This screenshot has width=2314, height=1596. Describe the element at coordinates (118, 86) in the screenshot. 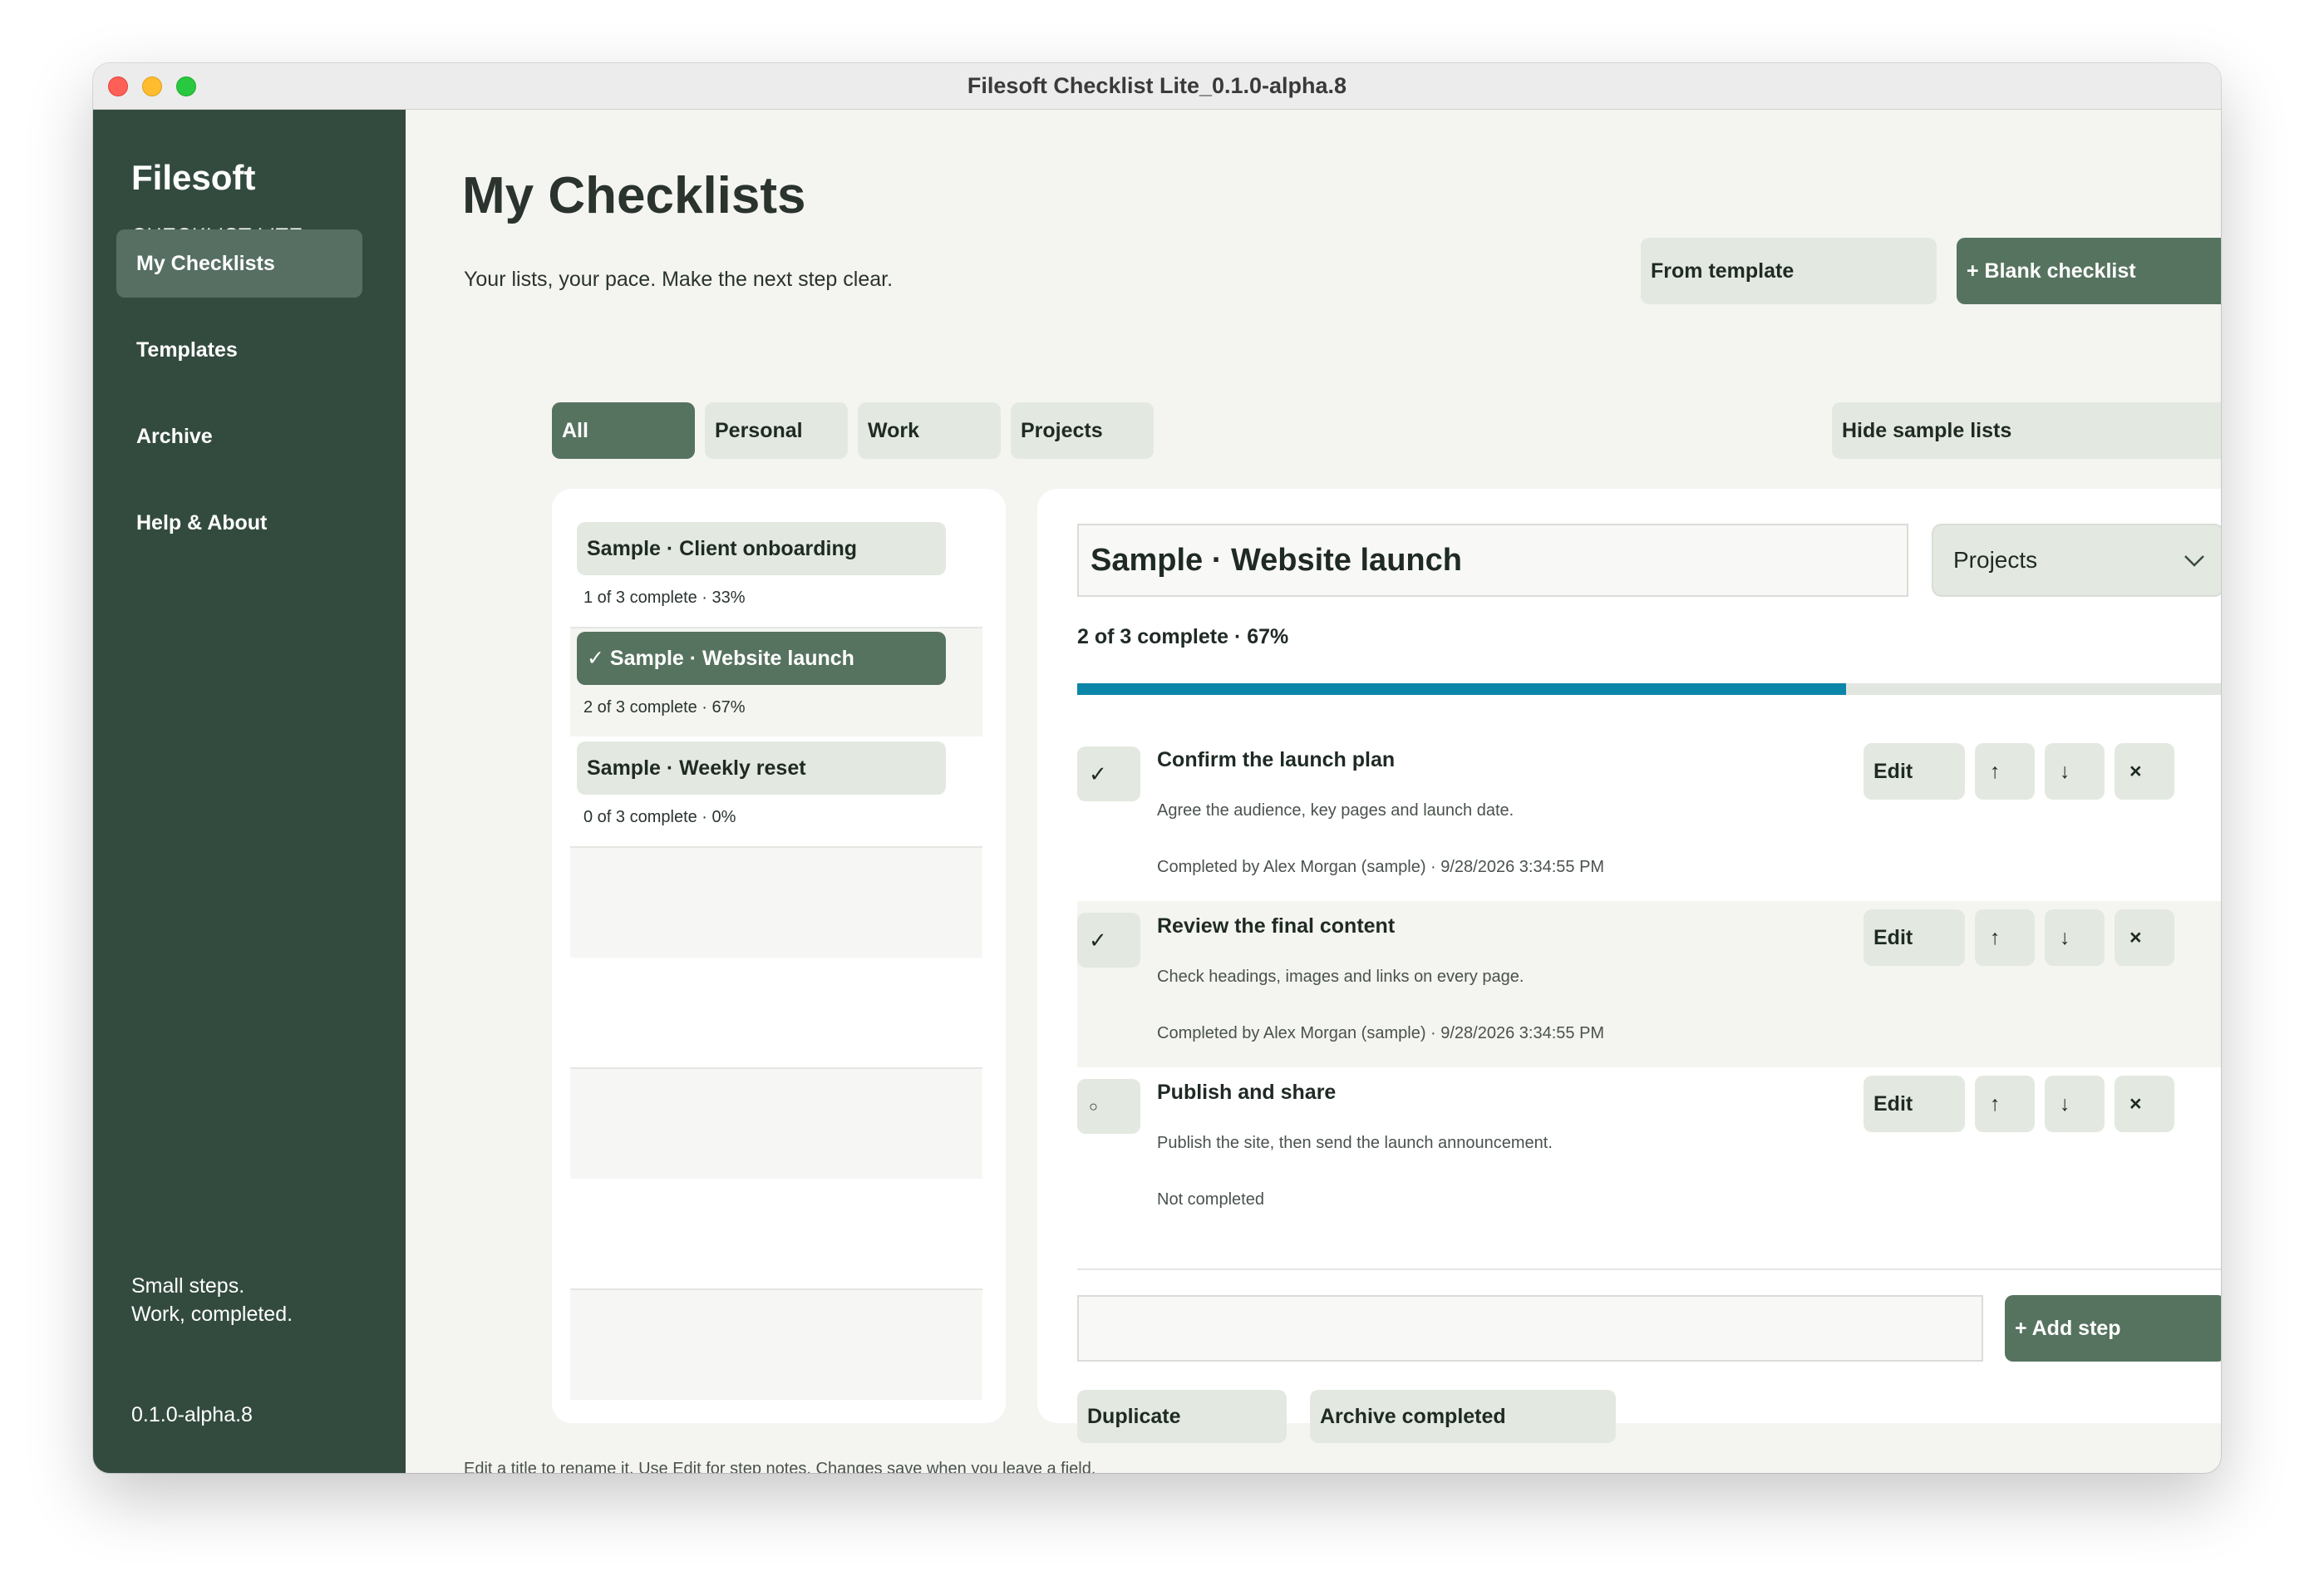

I see `close-window-button` at that location.